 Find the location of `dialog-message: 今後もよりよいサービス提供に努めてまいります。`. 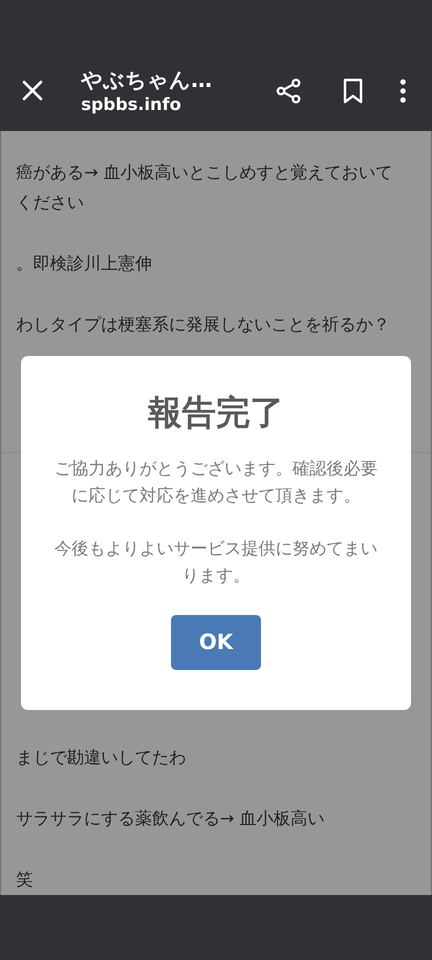

dialog-message: 今後もよりよいサービス提供に努めてまいります。 is located at coordinates (216, 563).